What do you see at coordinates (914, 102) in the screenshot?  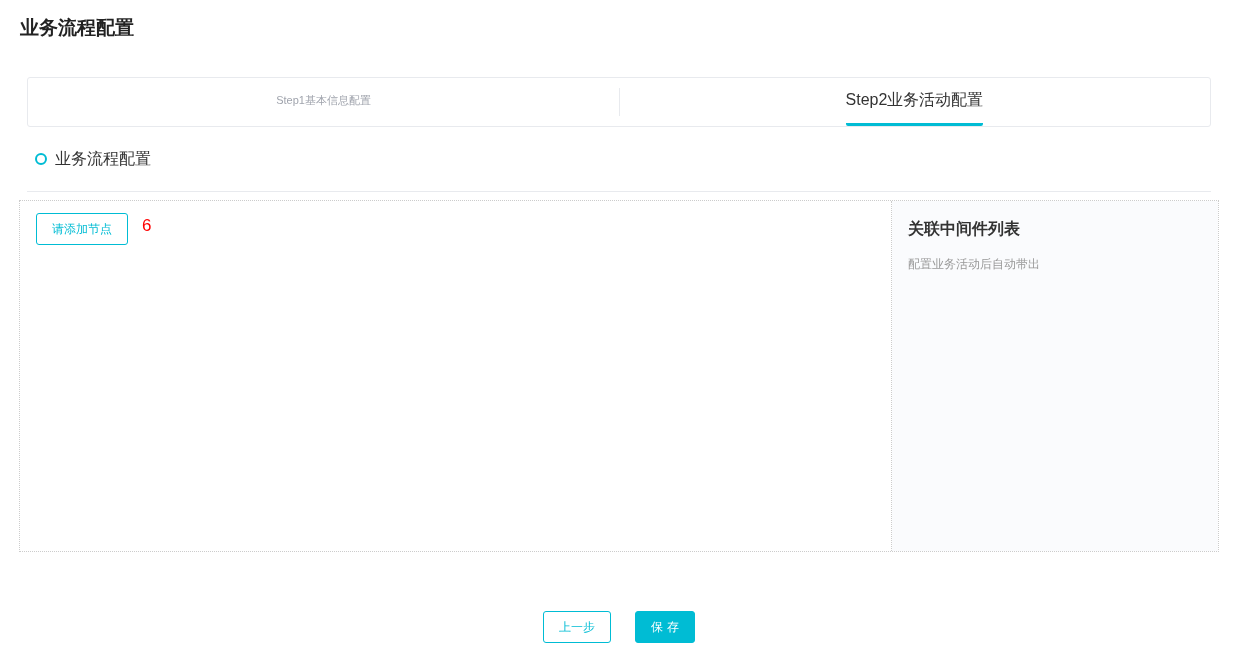 I see `step-tab: Step2业务活动配置` at bounding box center [914, 102].